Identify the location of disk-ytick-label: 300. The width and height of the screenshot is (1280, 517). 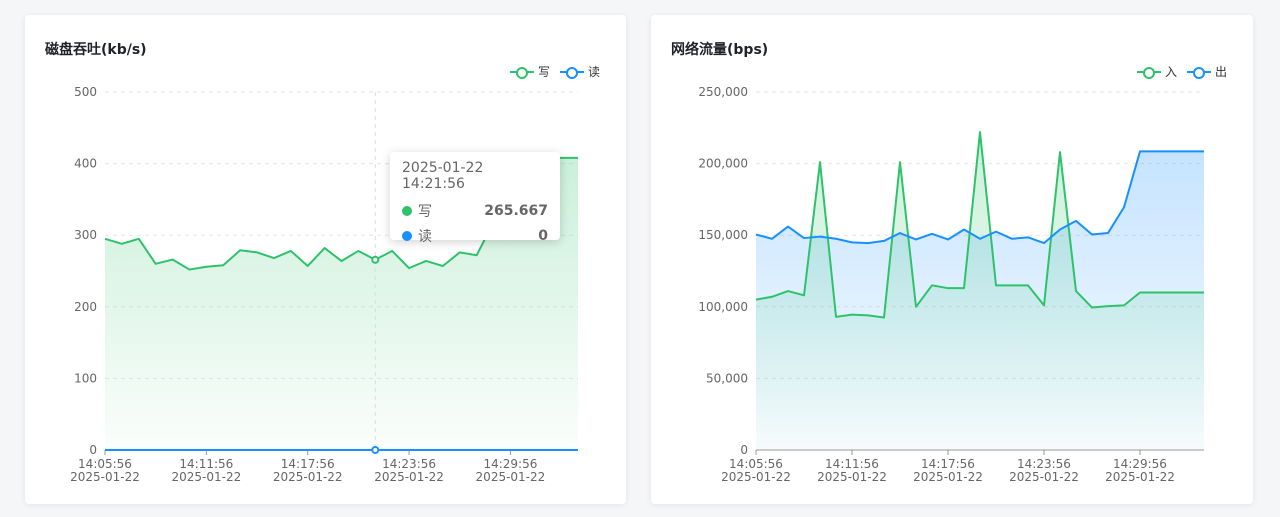
(85, 235).